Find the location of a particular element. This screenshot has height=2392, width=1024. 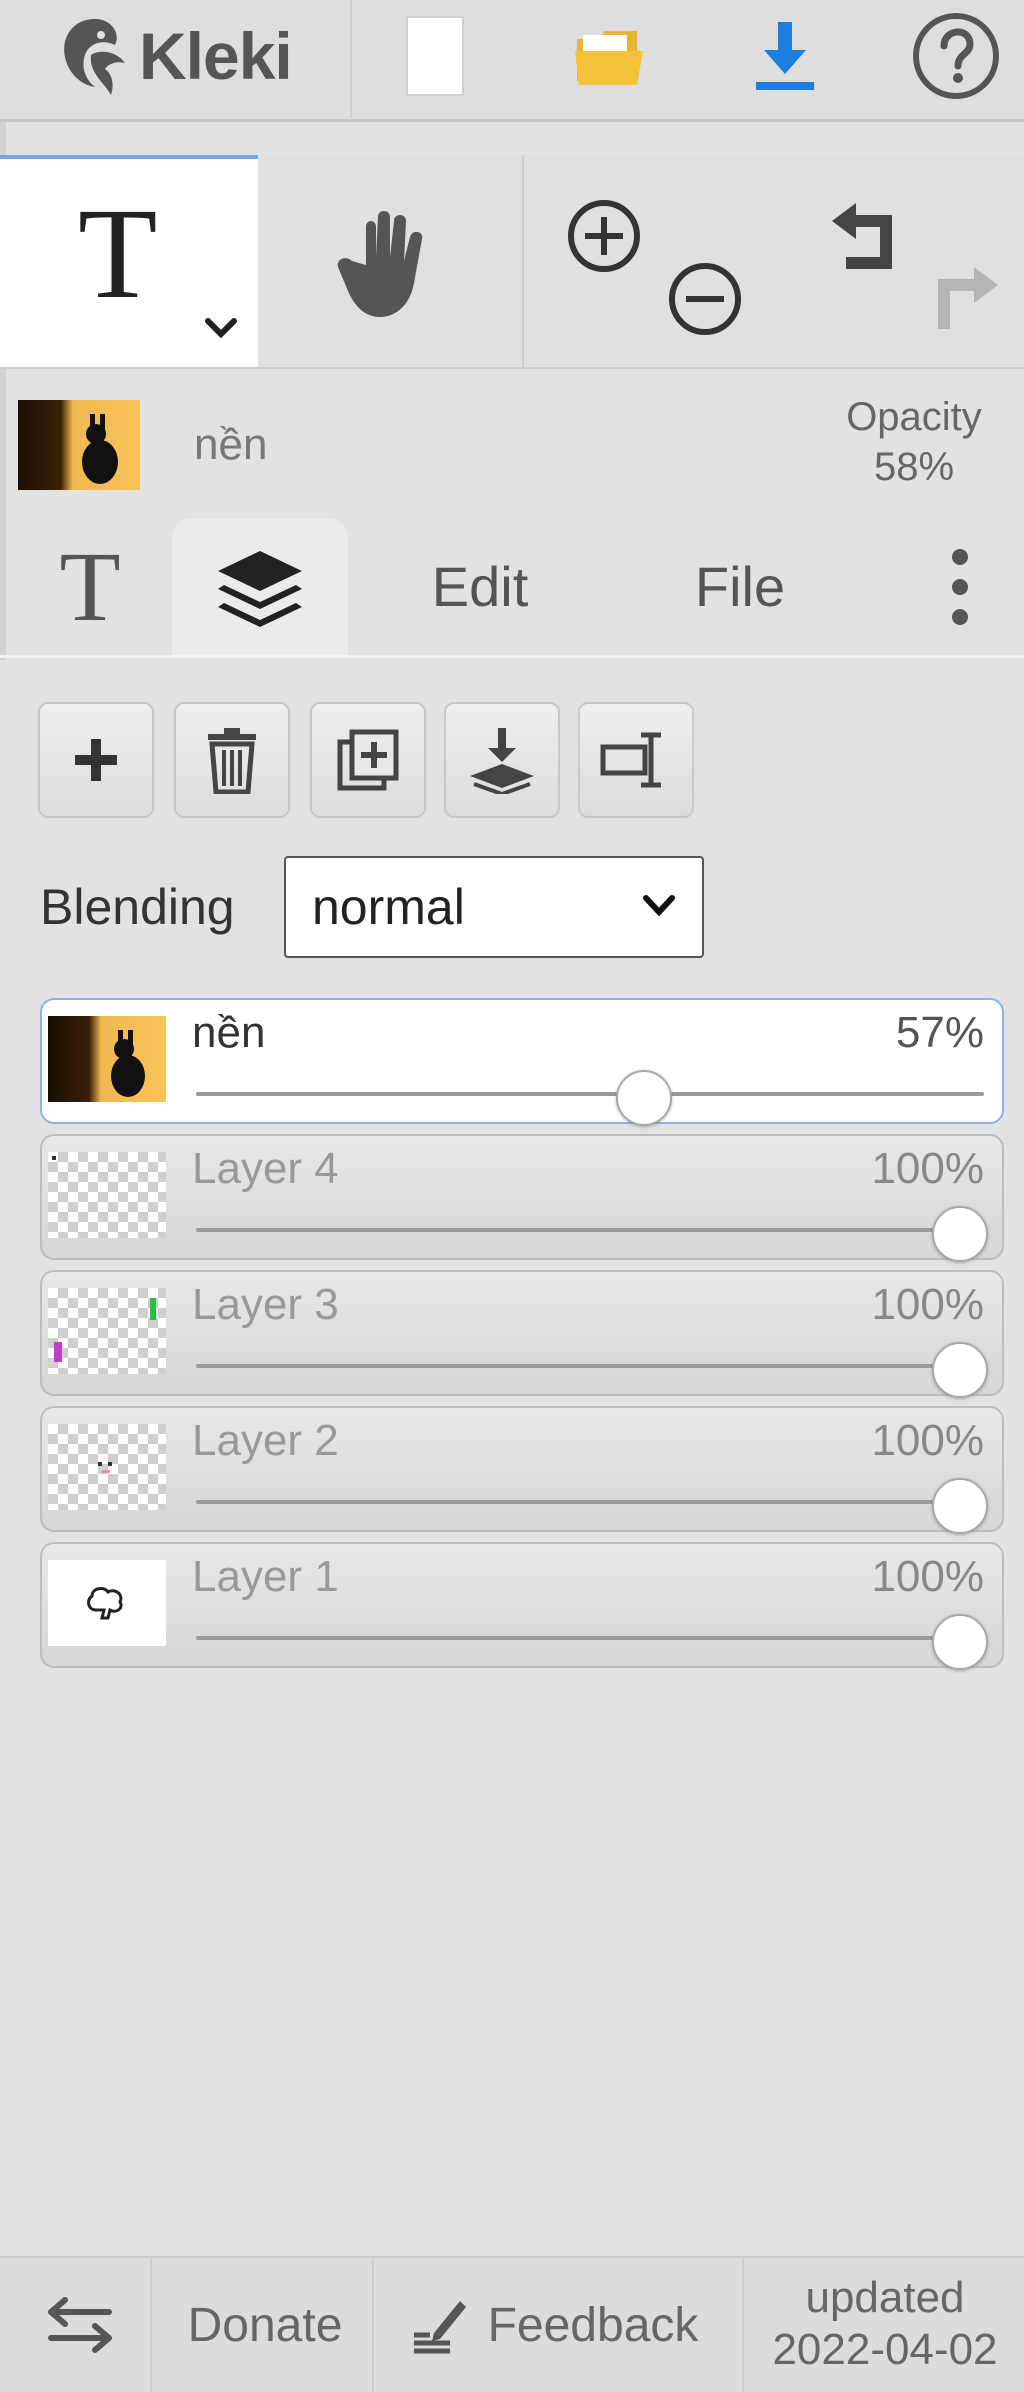

duplicate-layer-button is located at coordinates (368, 760).